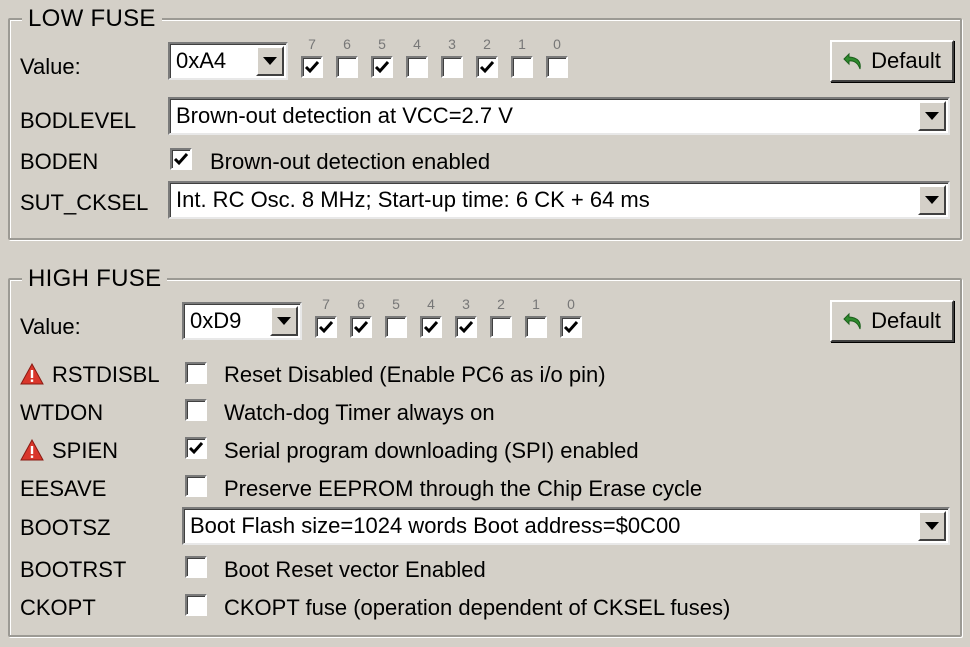 The image size is (970, 647). I want to click on low-fuse-value-text: 0xA4, so click(201, 60).